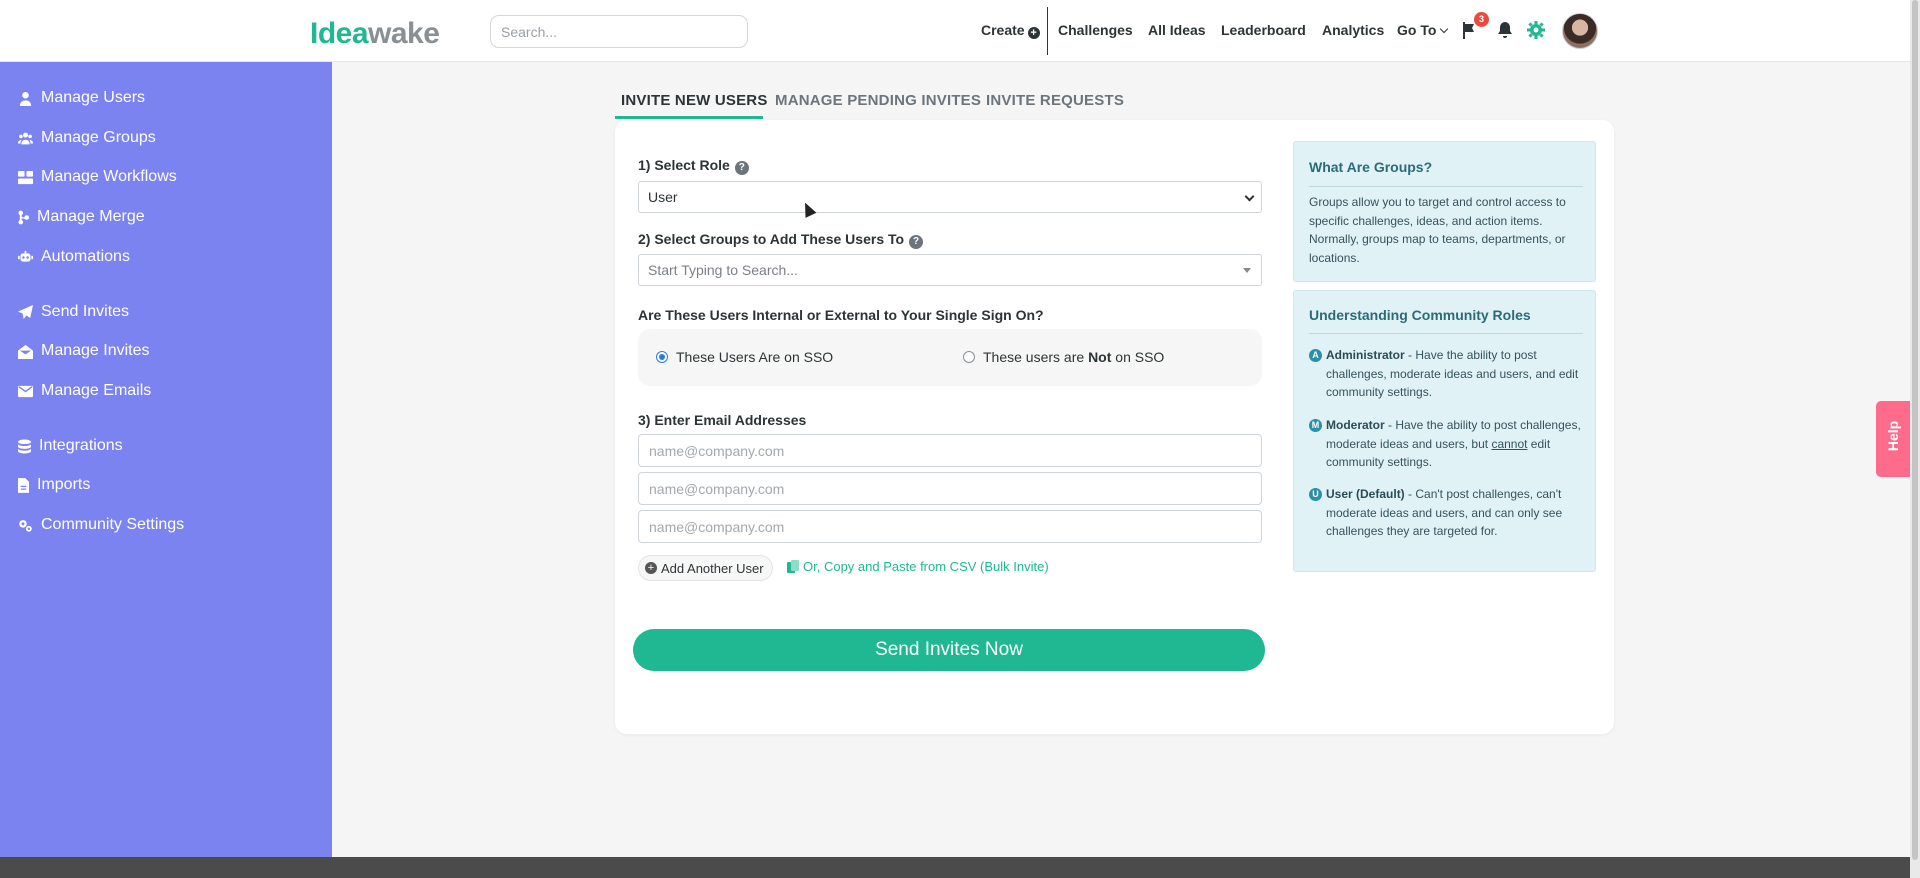 This screenshot has height=878, width=1920. I want to click on select-role-text: 1) Select Role, so click(684, 165).